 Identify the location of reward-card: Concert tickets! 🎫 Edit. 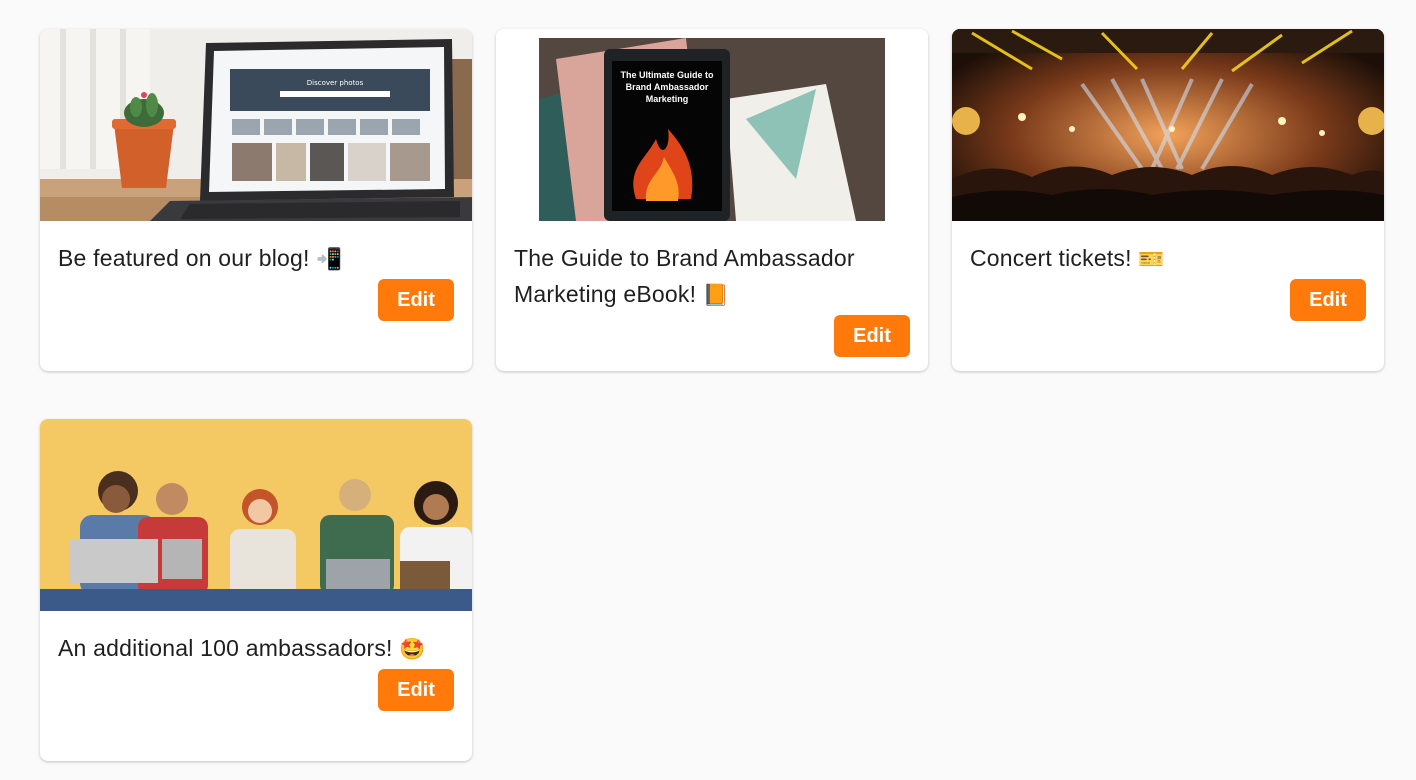
(1168, 200).